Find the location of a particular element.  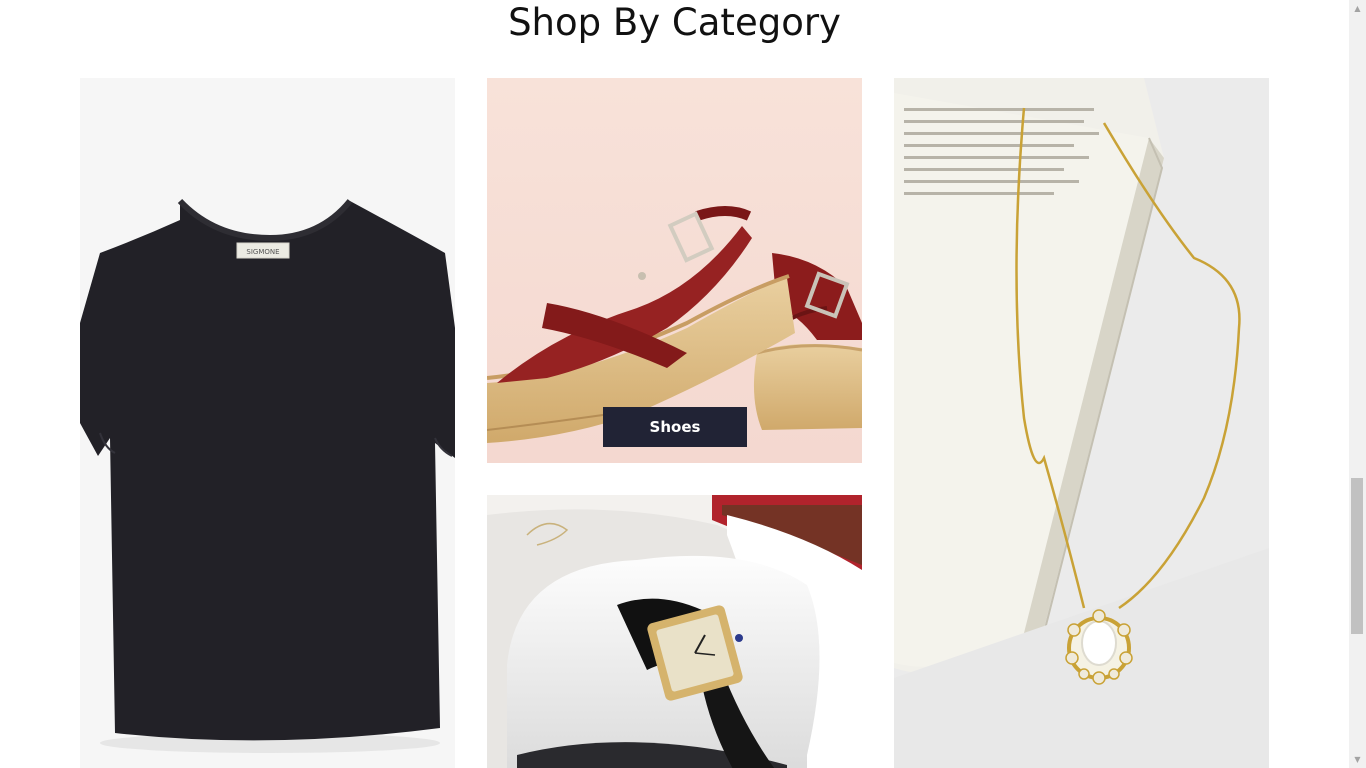

wristwatch-in-box-image is located at coordinates (674, 631).